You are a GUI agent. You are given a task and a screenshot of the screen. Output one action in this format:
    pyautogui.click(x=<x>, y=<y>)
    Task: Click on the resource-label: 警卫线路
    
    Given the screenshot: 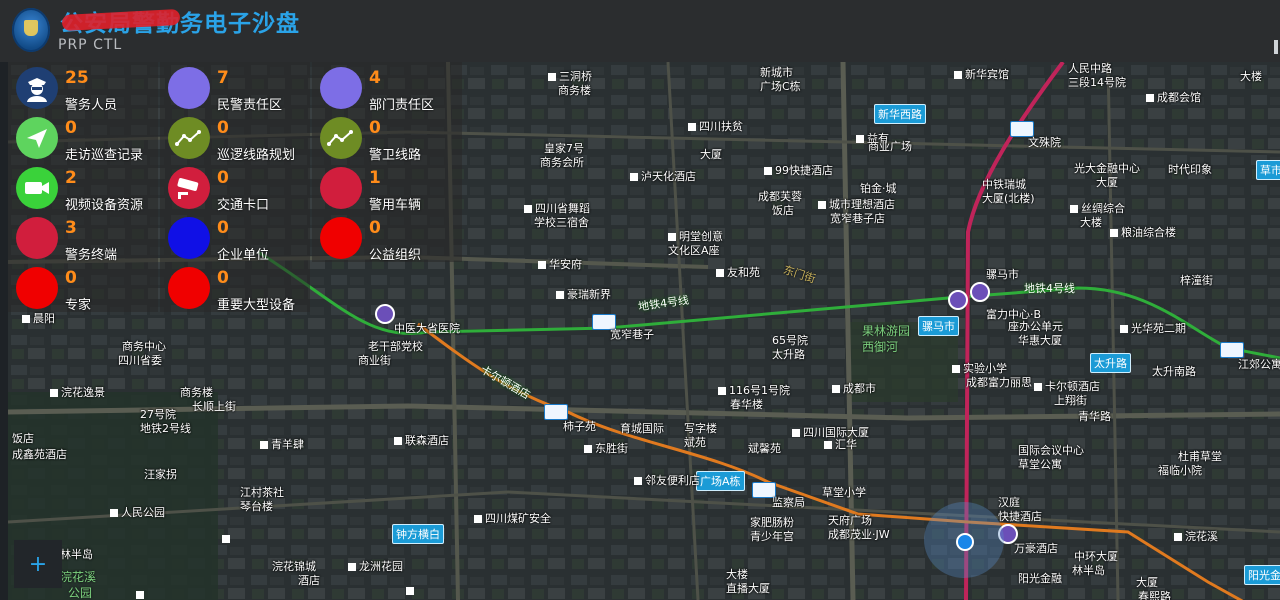 What is the action you would take?
    pyautogui.click(x=395, y=155)
    